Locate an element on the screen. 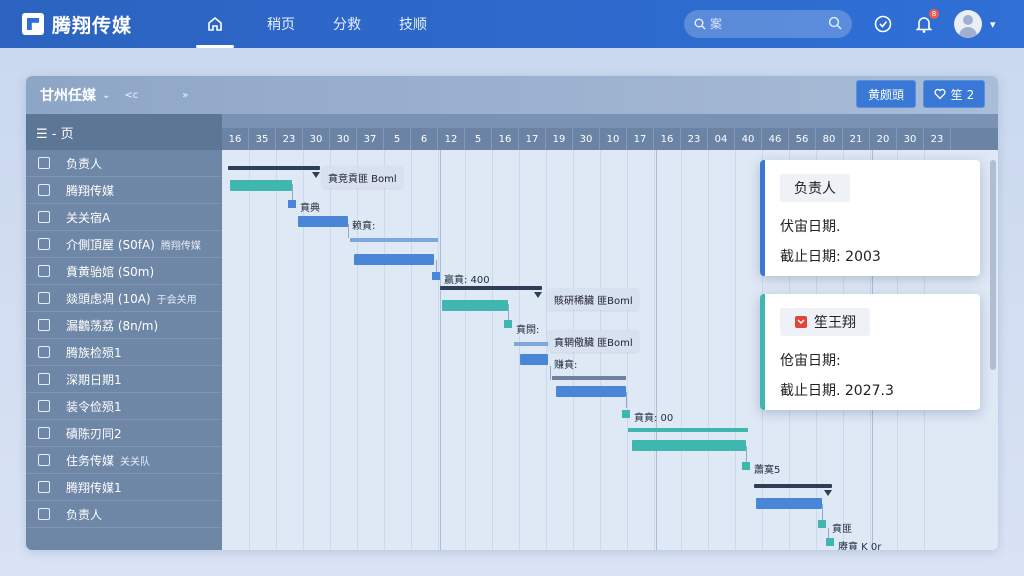  week-separator is located at coordinates (440, 350).